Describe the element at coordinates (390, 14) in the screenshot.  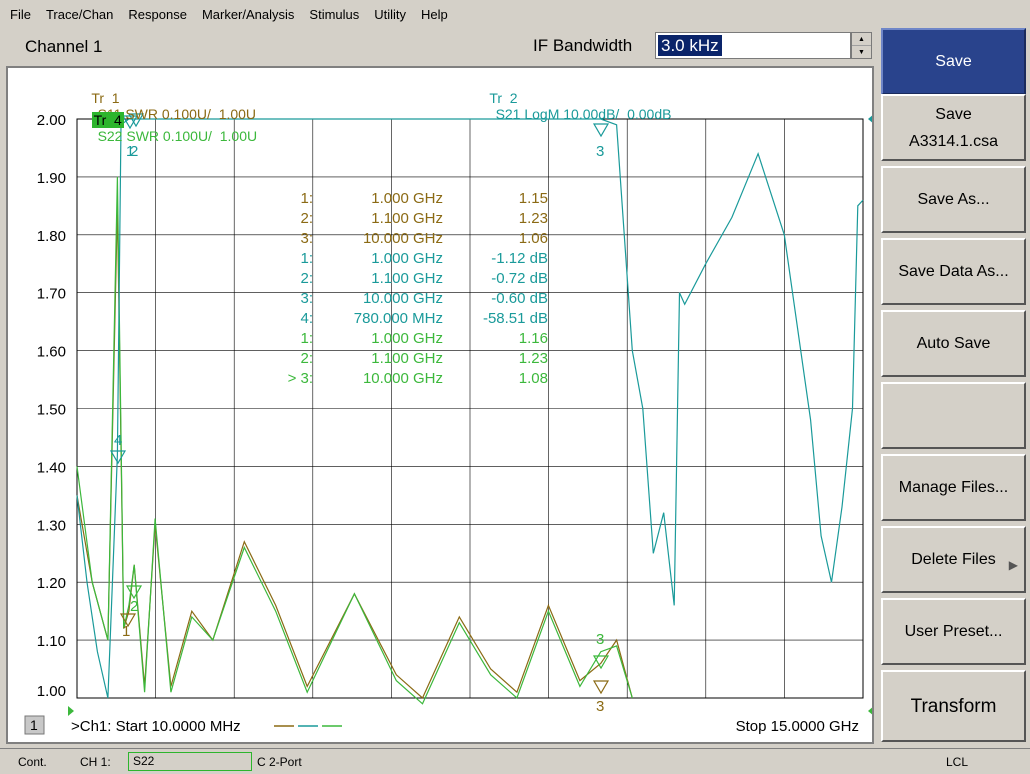
I see `menu-utility: Utility` at that location.